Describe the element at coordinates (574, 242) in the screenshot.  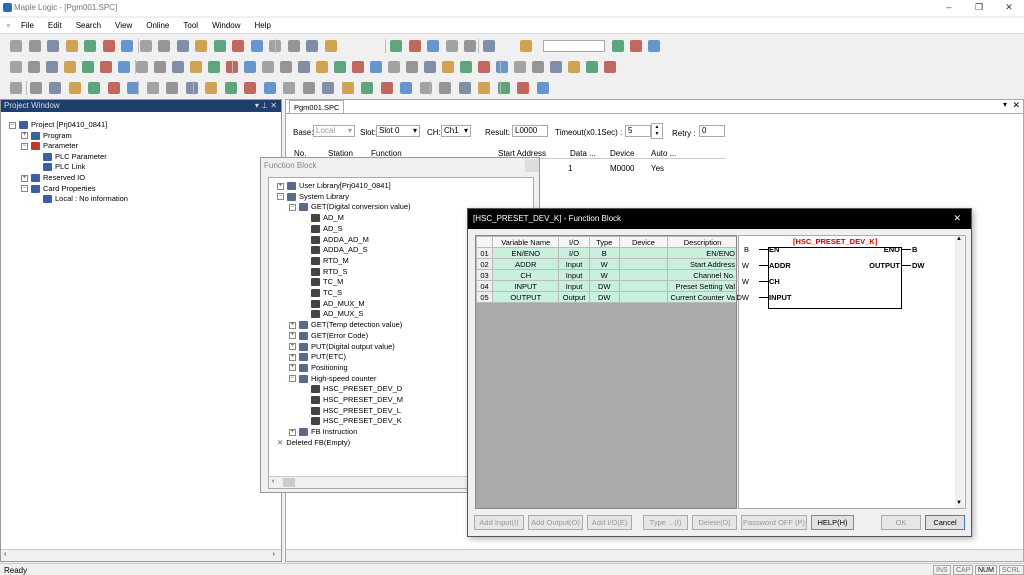
I see `var-col-header: I/O` at that location.